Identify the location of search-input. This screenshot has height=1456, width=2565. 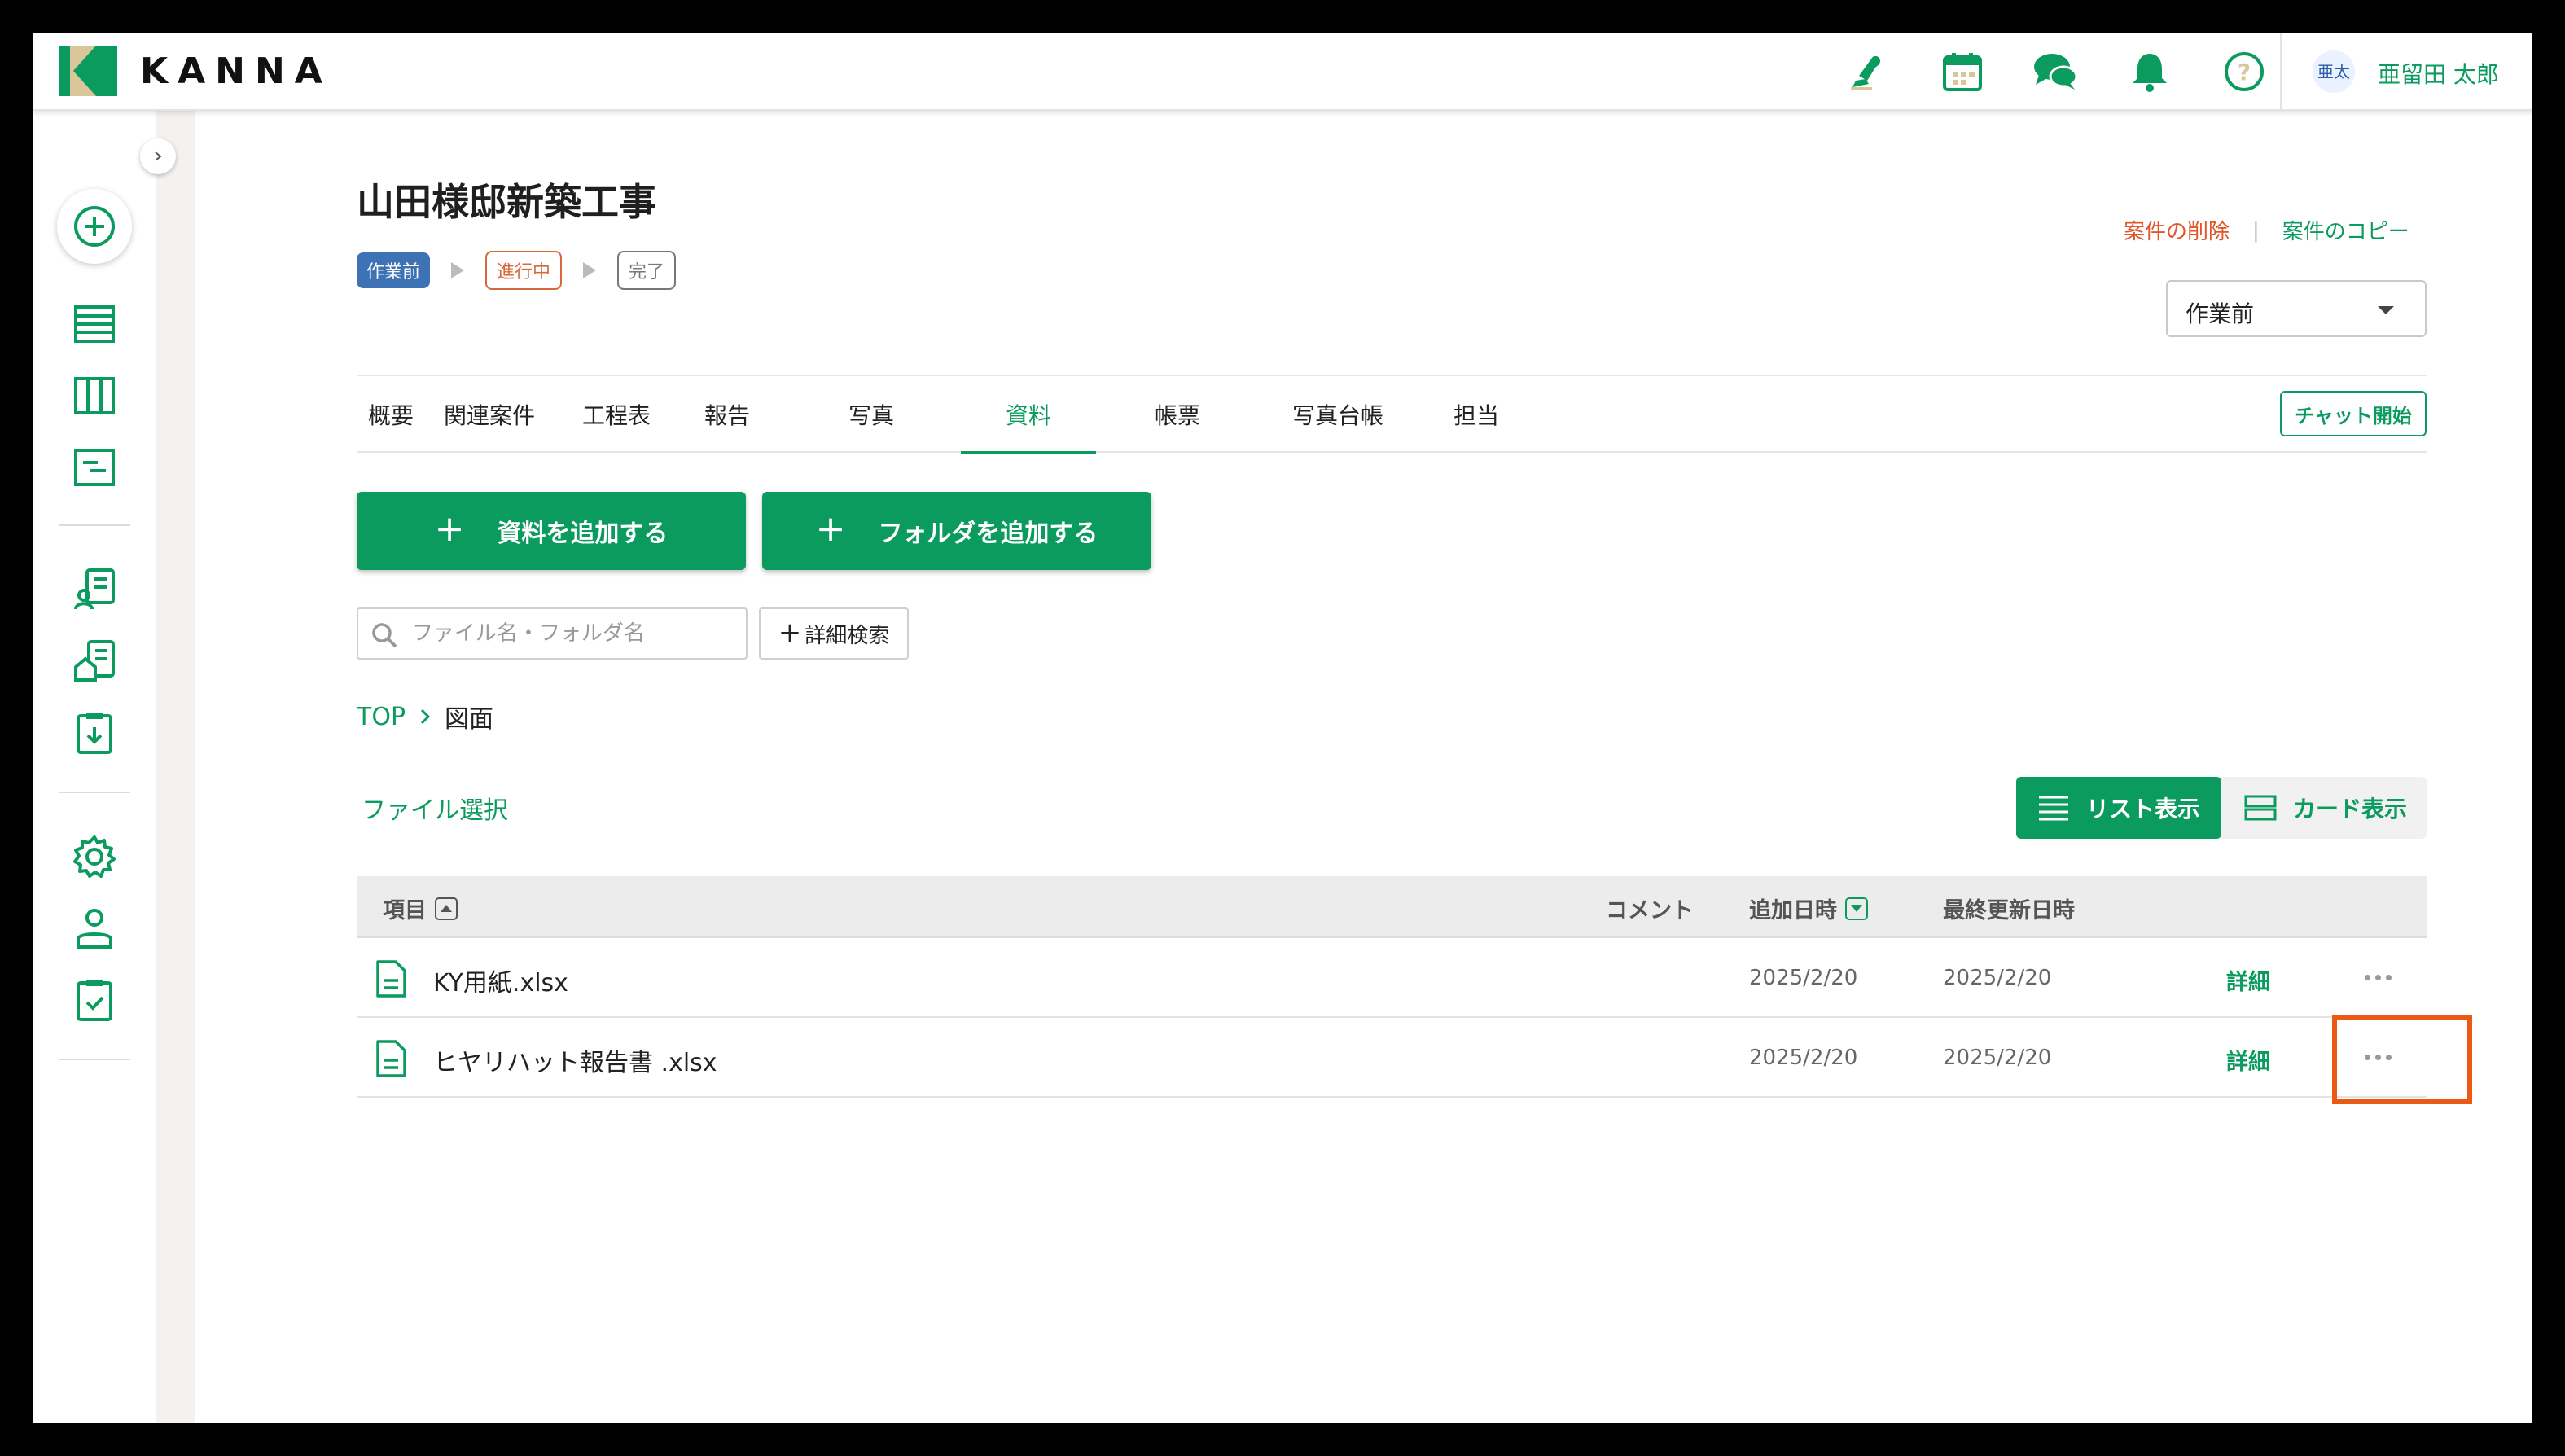
(575, 633).